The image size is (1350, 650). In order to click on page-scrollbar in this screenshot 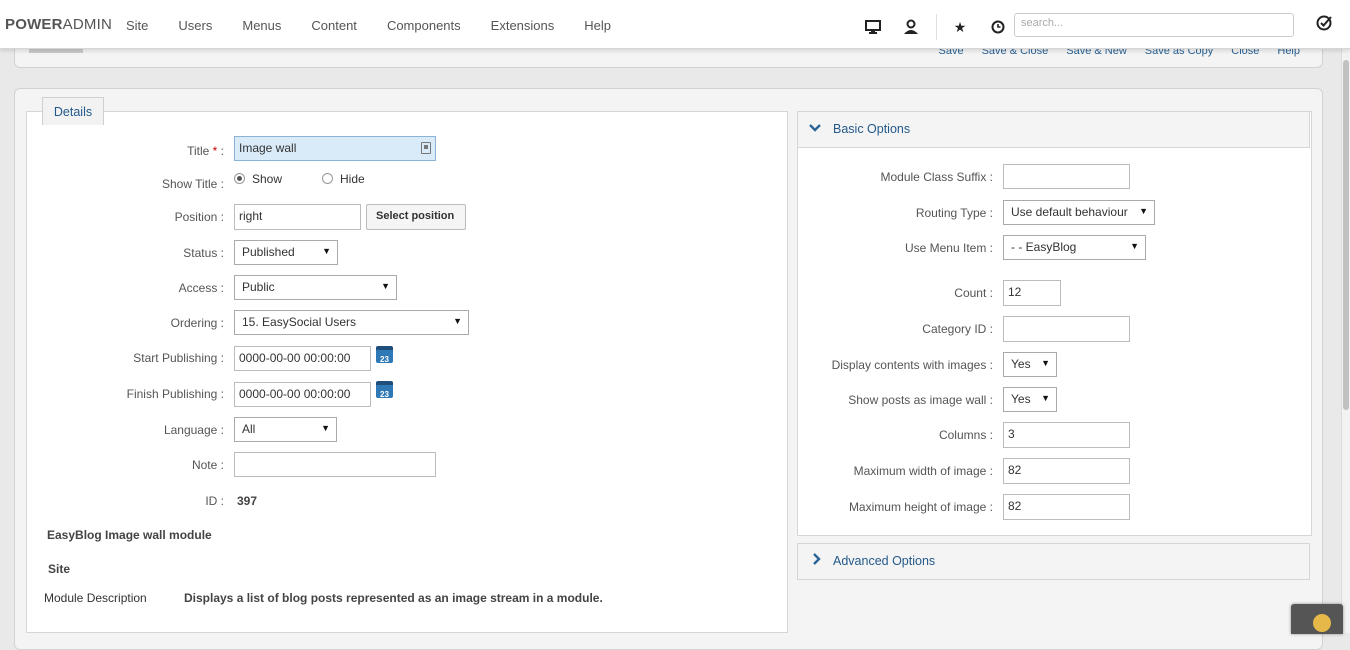, I will do `click(1345, 340)`.